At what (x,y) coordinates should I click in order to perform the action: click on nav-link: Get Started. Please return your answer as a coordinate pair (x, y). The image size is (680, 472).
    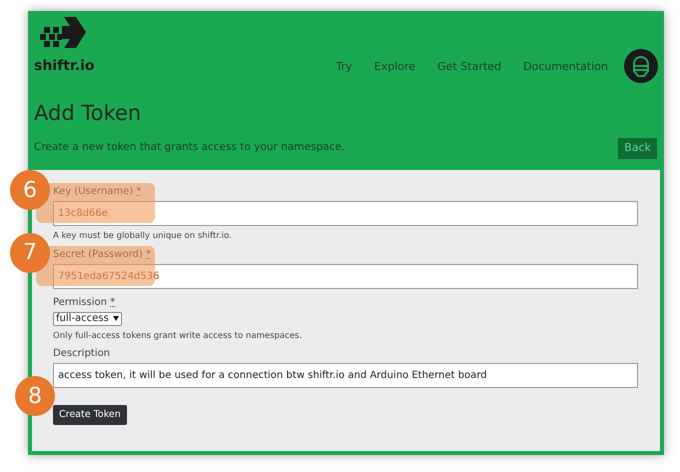
    Looking at the image, I should click on (469, 66).